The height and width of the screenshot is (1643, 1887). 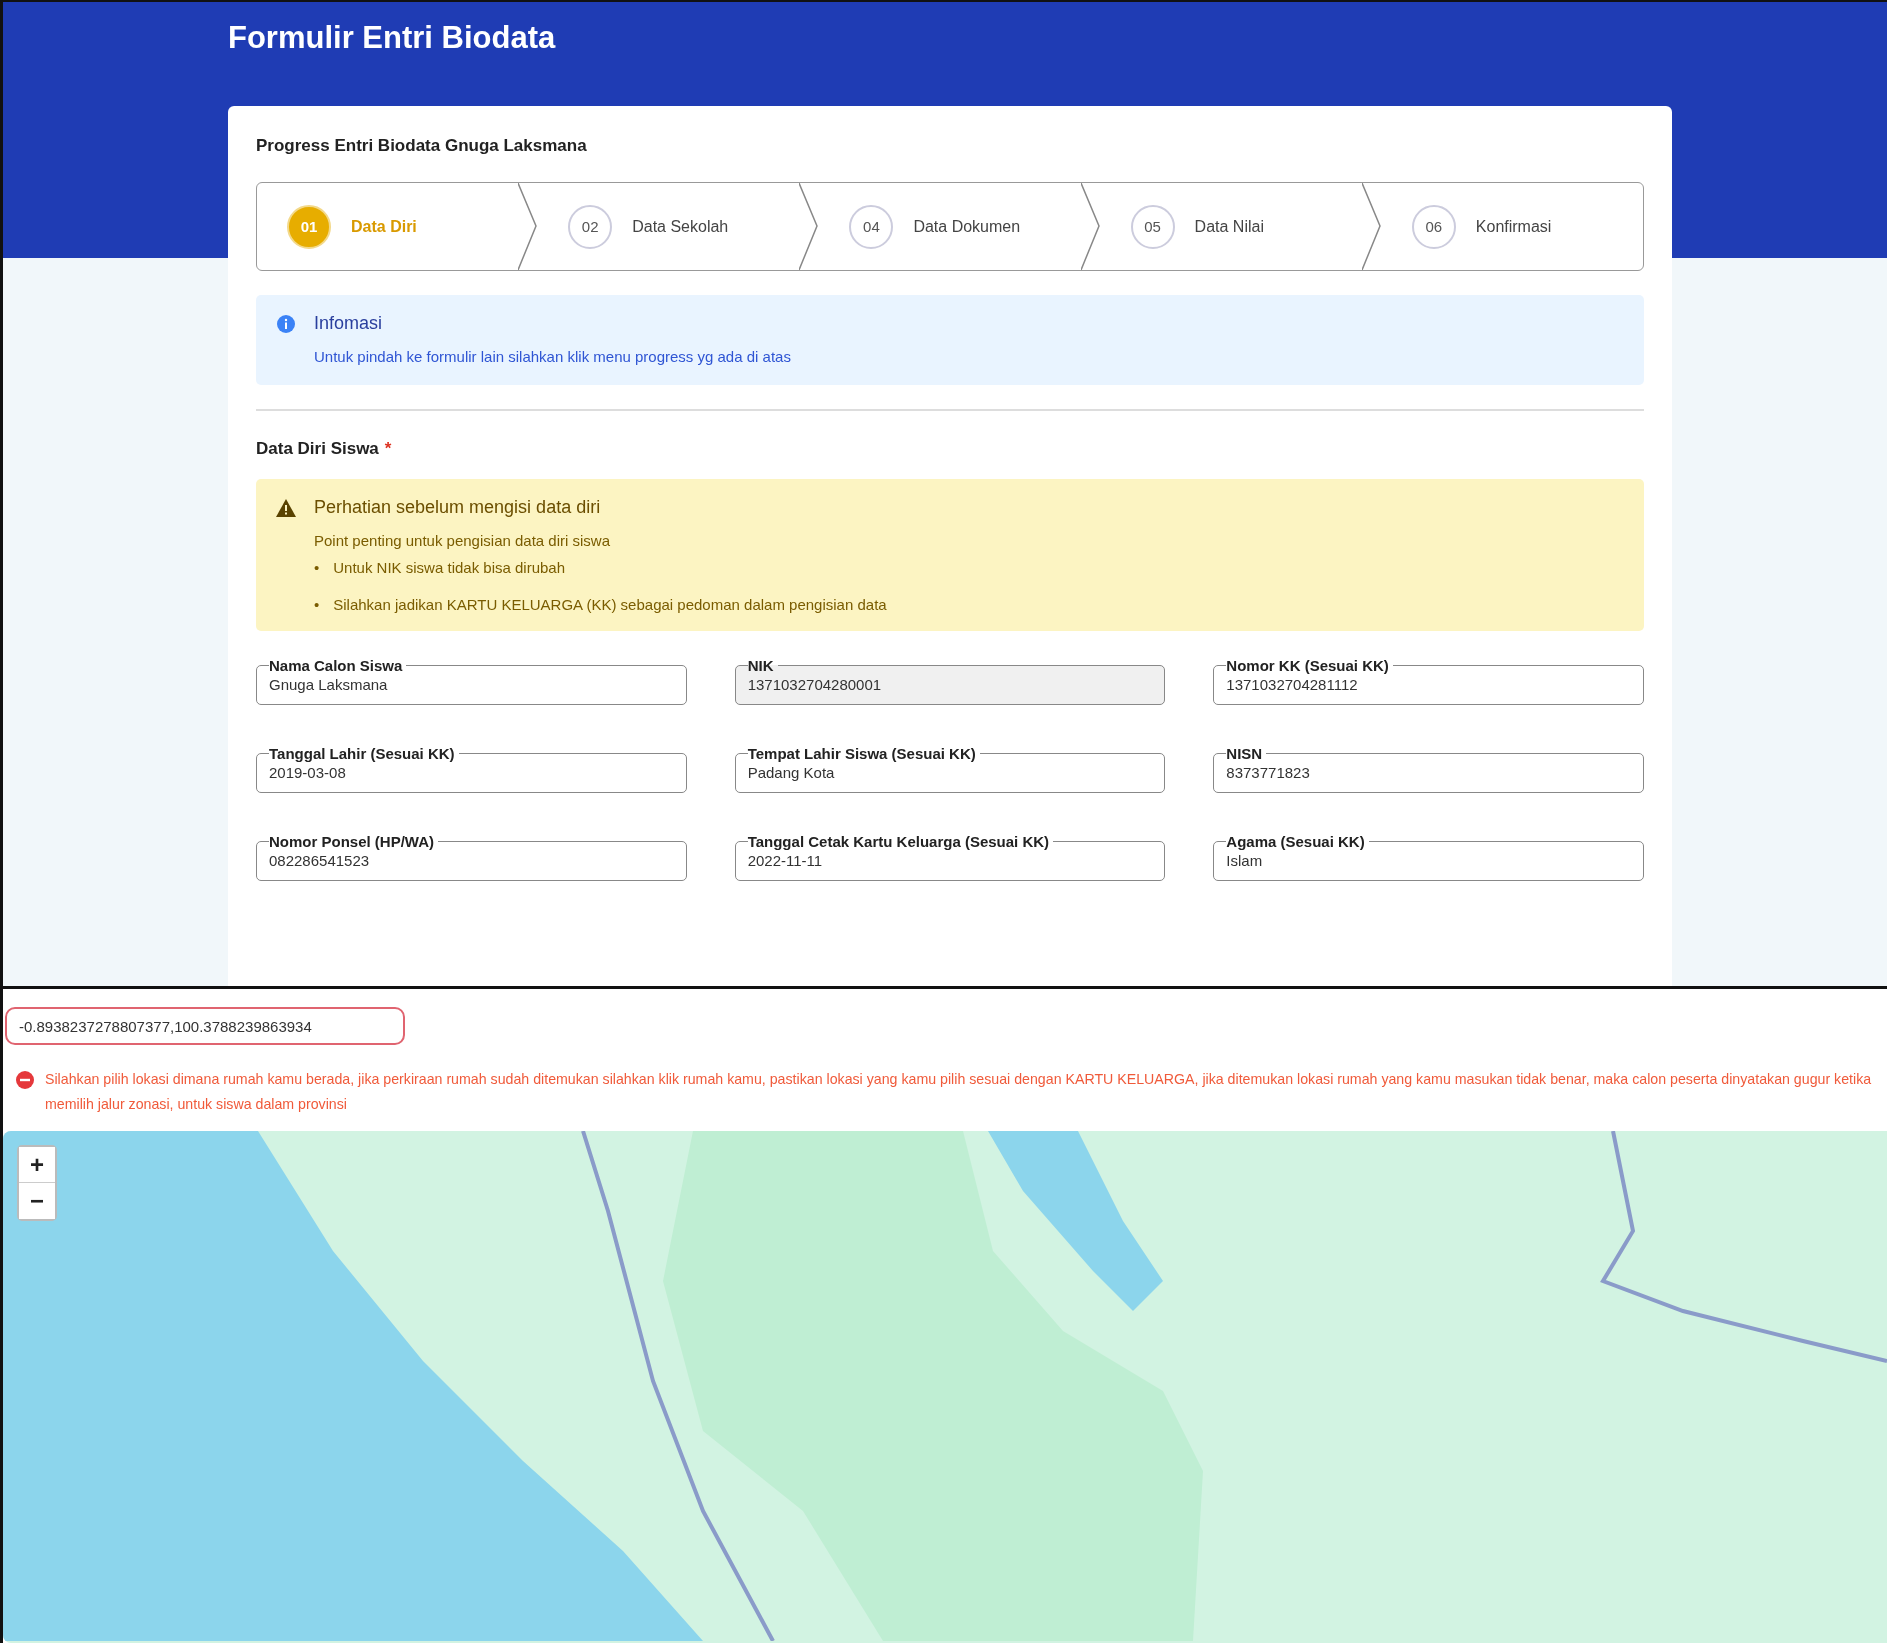 I want to click on step-label: Konfirmasi, so click(x=1513, y=226).